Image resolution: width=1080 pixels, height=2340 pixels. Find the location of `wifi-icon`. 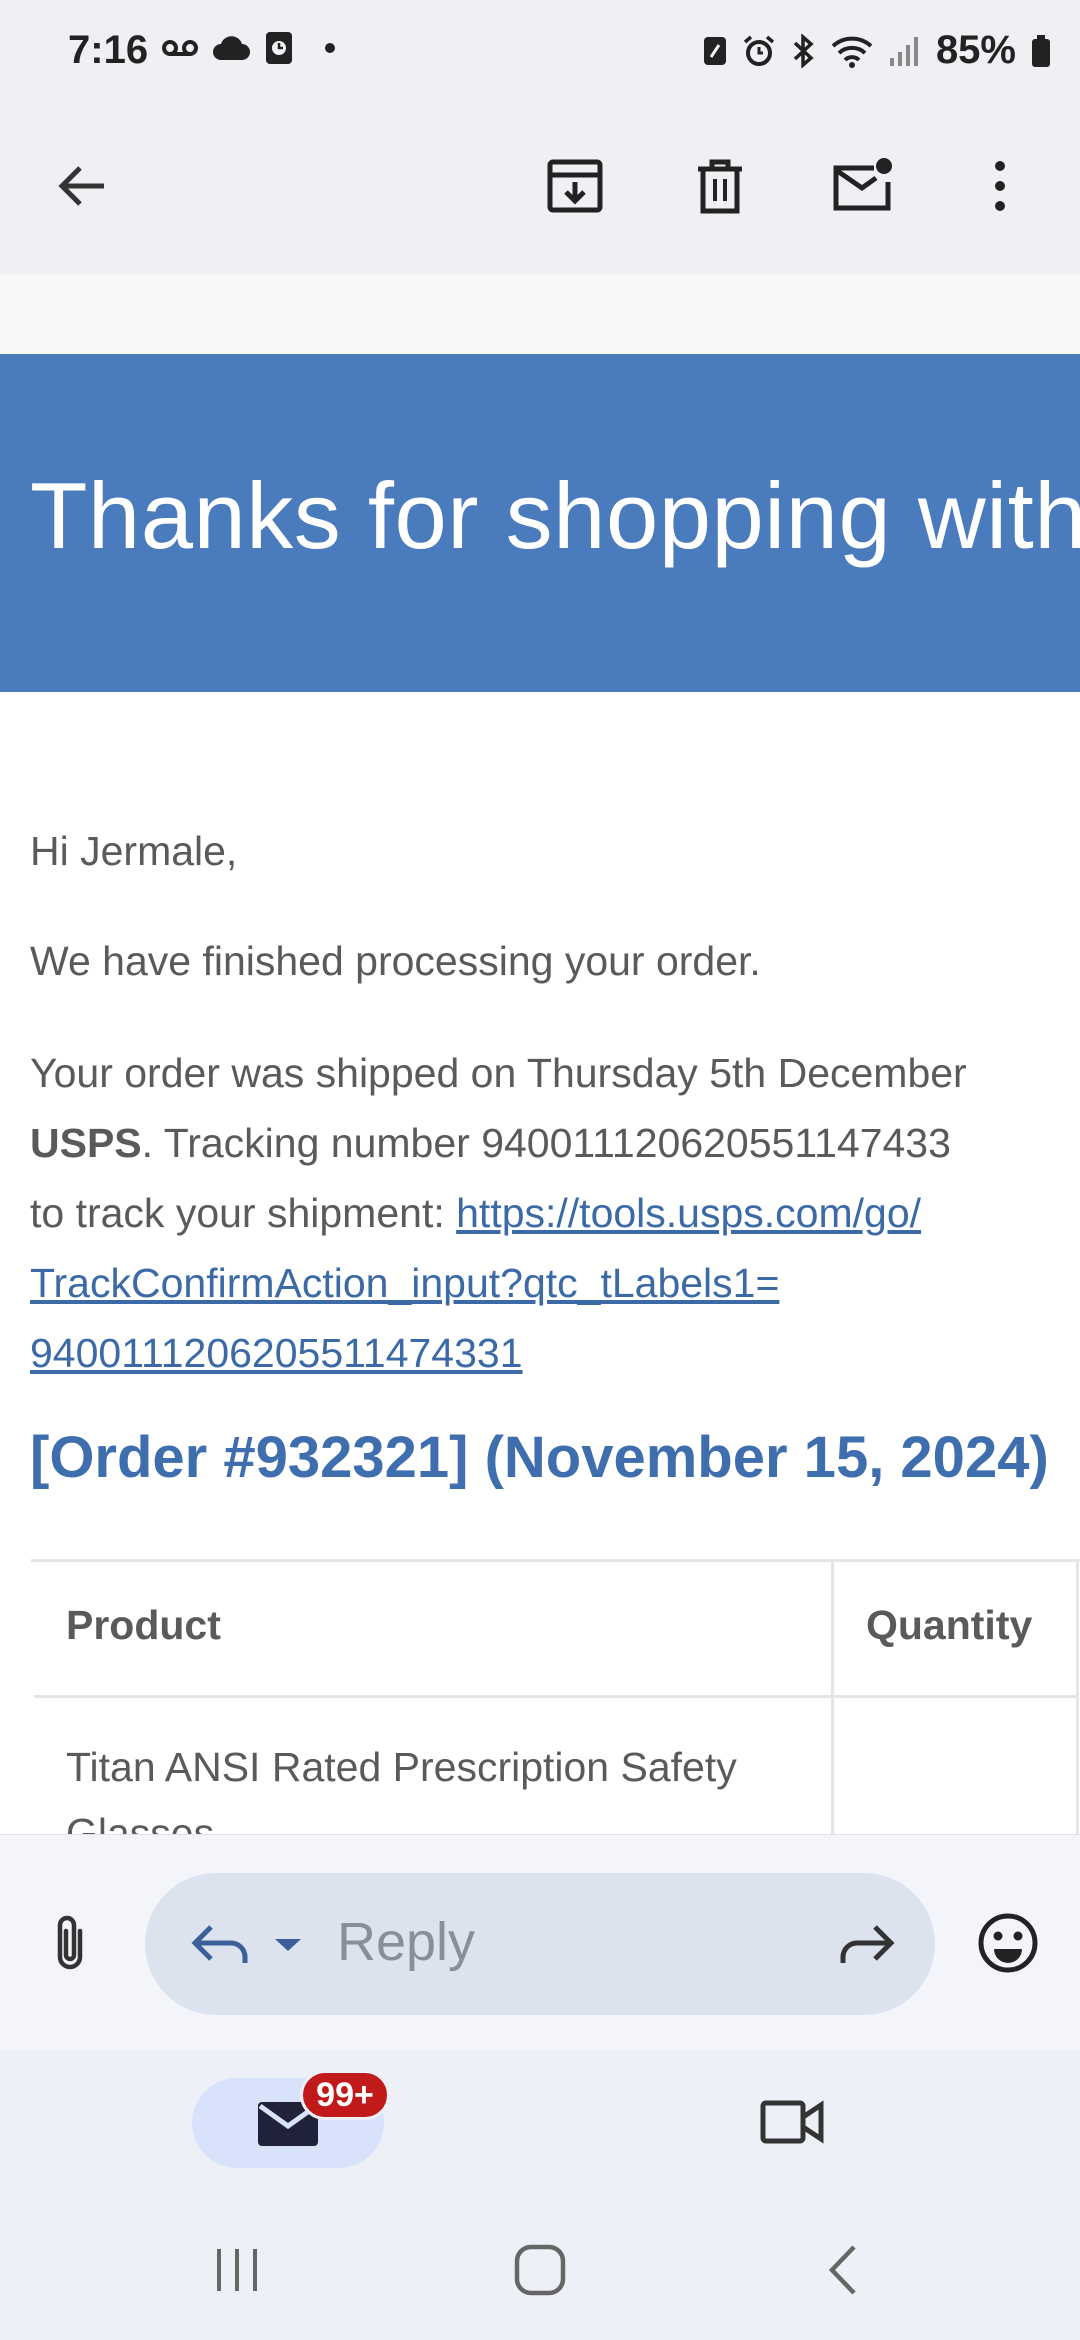

wifi-icon is located at coordinates (852, 52).